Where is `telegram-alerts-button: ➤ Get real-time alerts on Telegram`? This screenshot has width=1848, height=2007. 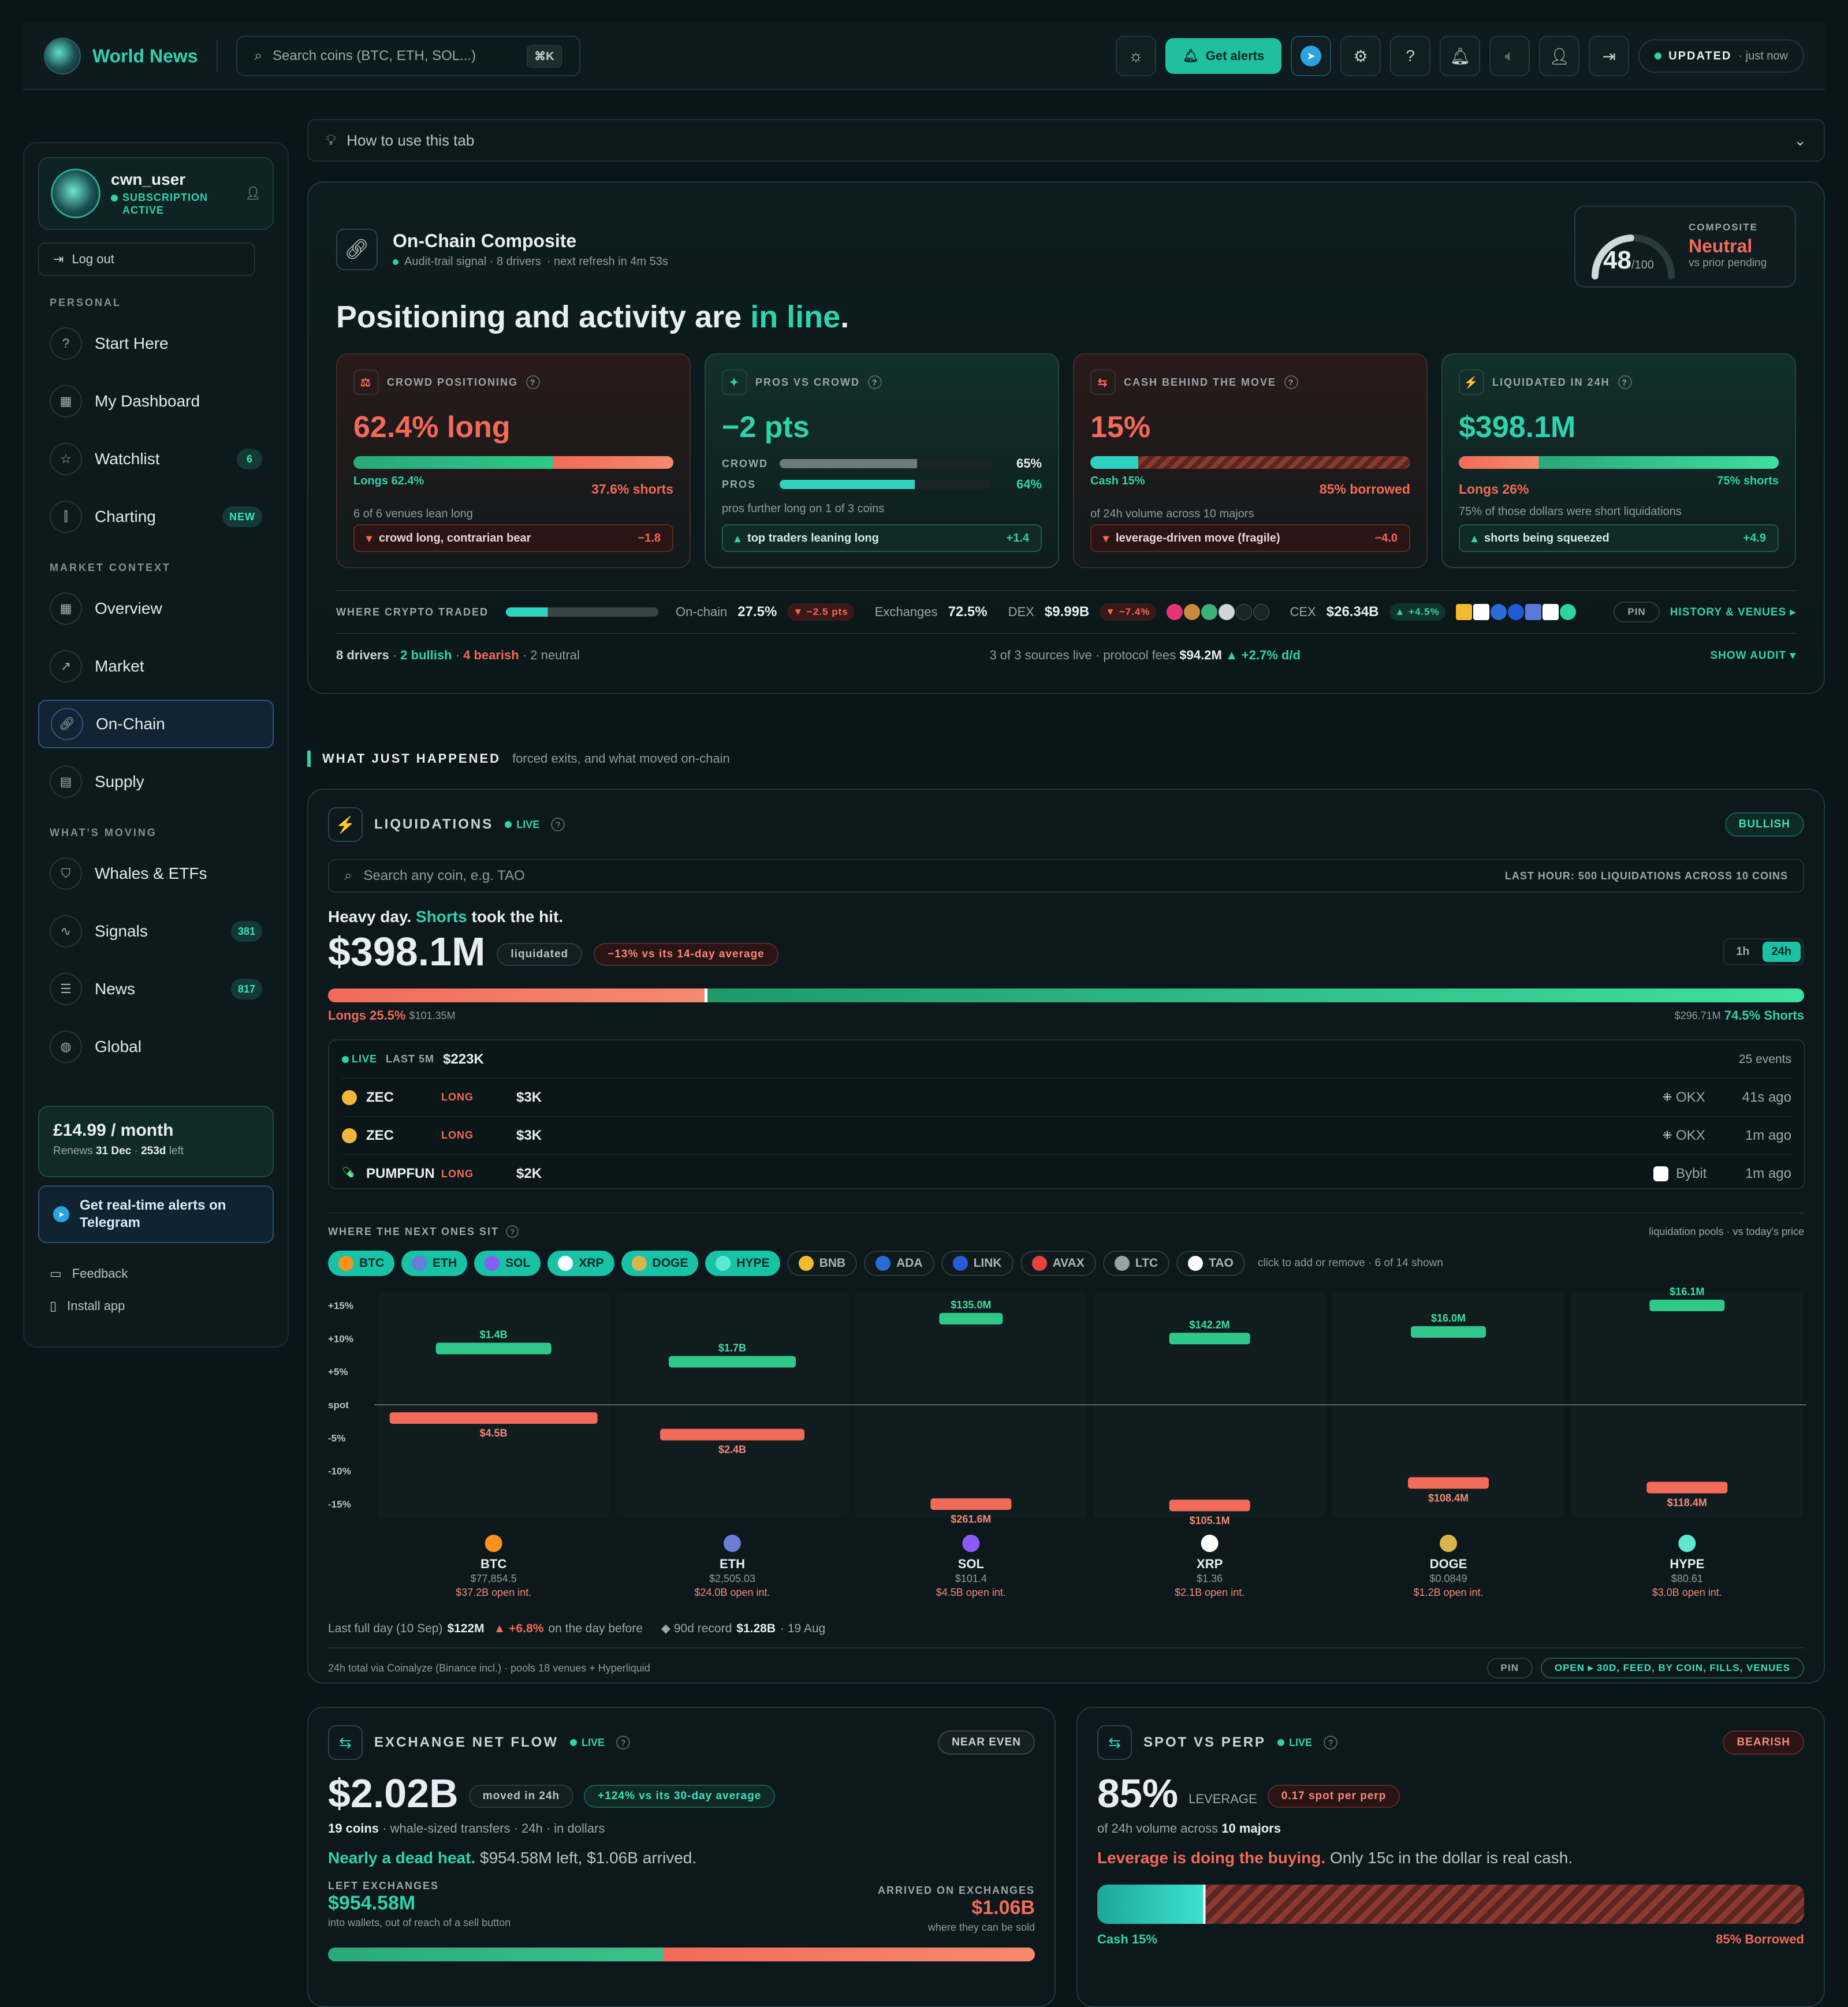
telegram-alerts-button: ➤ Get real-time alerts on Telegram is located at coordinates (156, 1214).